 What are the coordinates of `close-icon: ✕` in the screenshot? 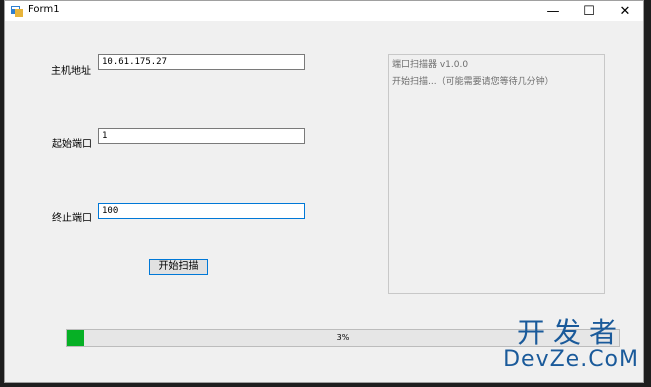 It's located at (625, 11).